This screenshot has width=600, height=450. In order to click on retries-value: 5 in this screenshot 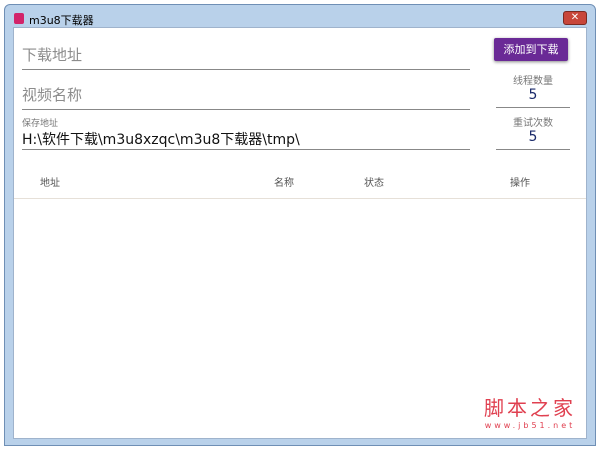, I will do `click(533, 137)`.